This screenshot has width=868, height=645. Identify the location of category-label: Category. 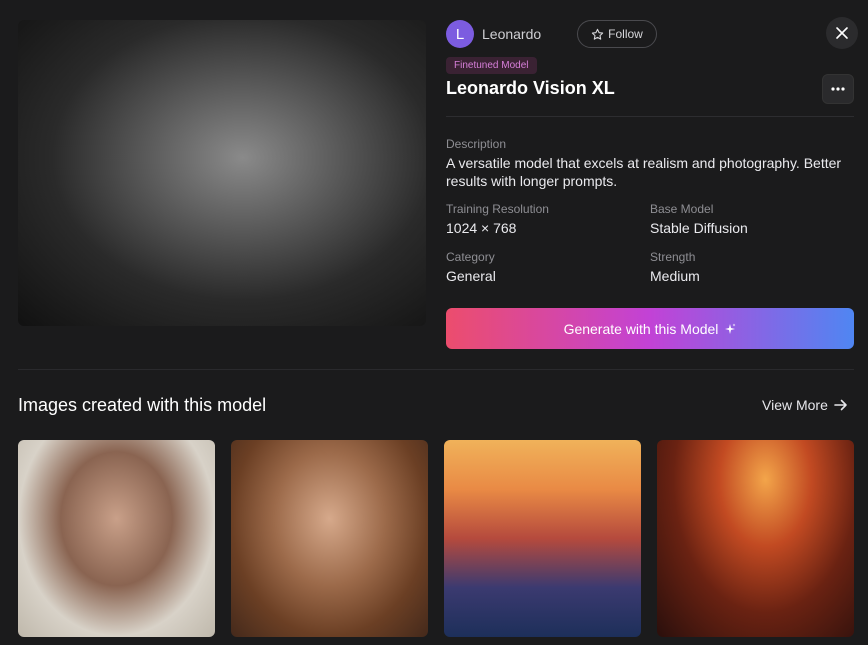
(470, 257).